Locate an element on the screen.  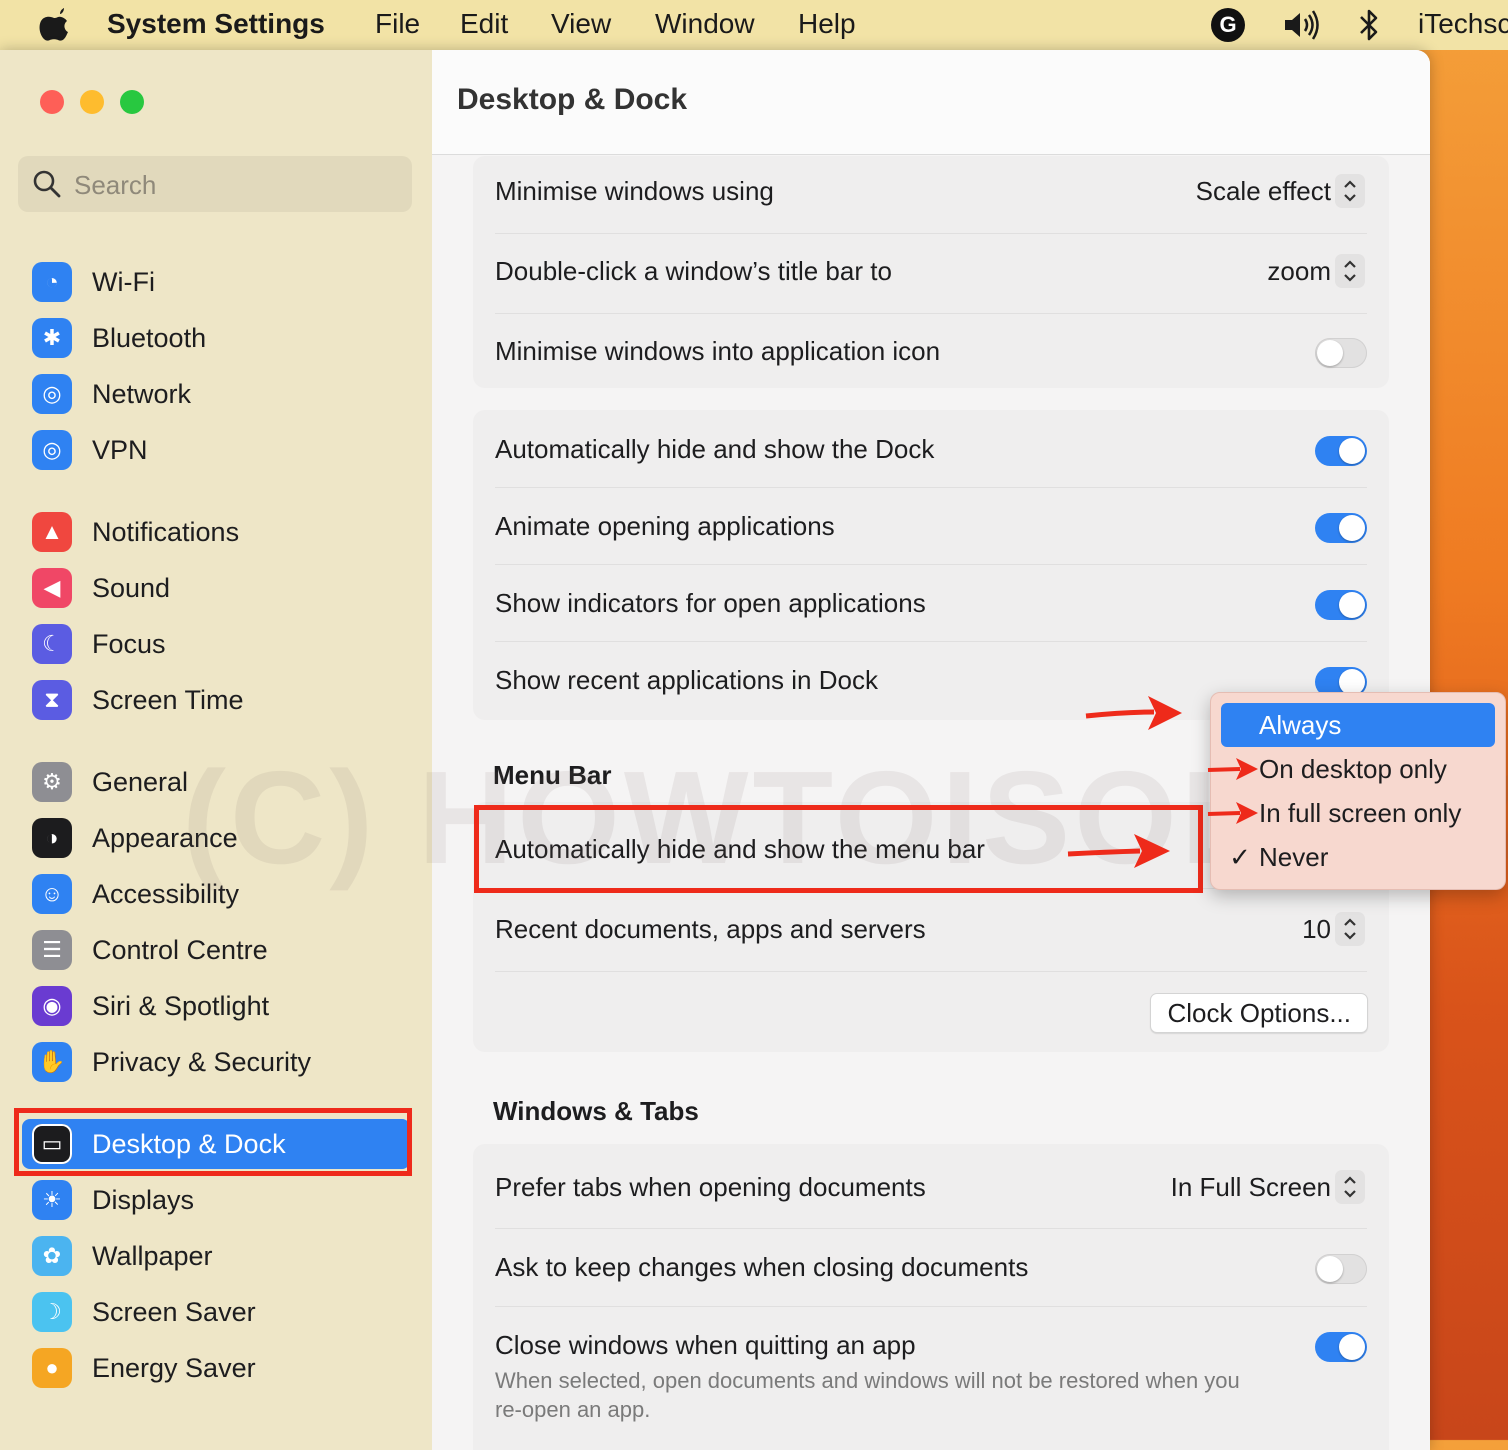
content-header: Desktop & Dock is located at coordinates (931, 102).